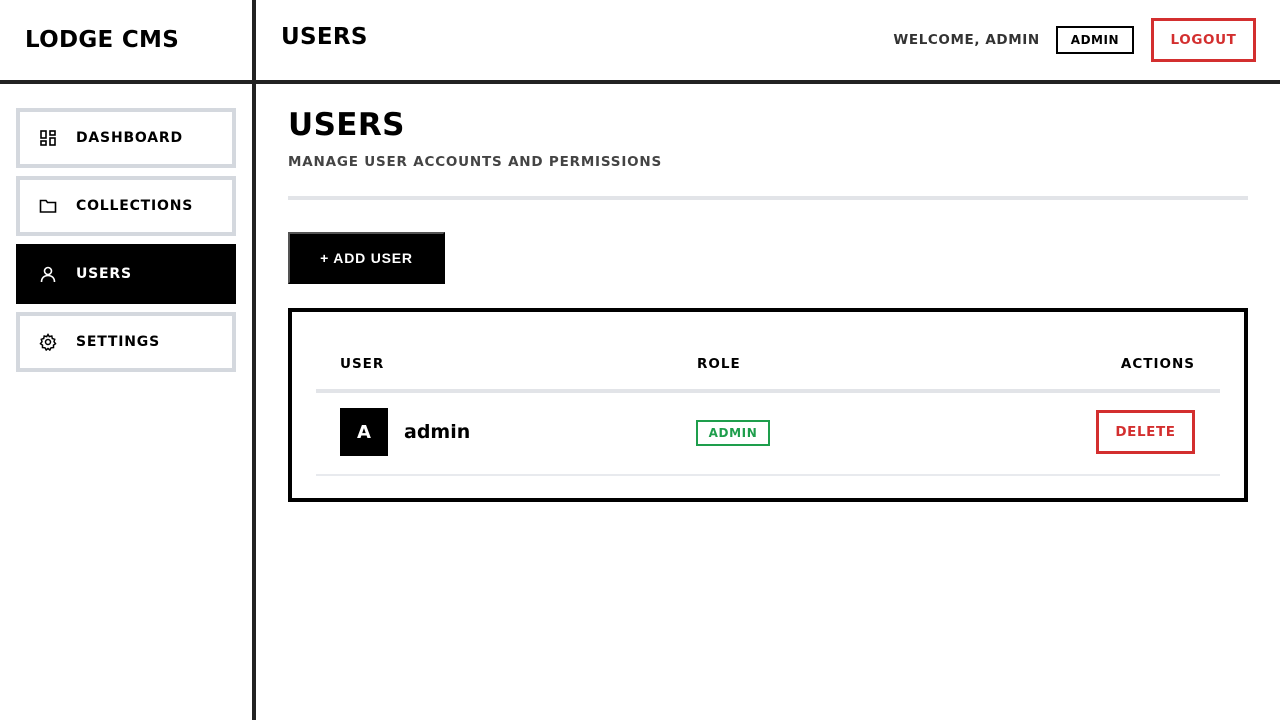  What do you see at coordinates (118, 342) in the screenshot?
I see `sidebar-item-label: SETTINGS` at bounding box center [118, 342].